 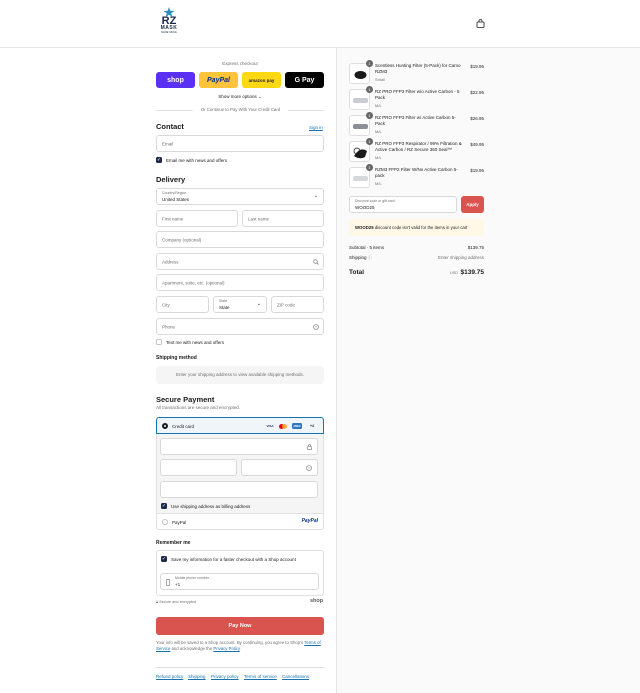 What do you see at coordinates (240, 304) in the screenshot?
I see `state-select: State State ⌄` at bounding box center [240, 304].